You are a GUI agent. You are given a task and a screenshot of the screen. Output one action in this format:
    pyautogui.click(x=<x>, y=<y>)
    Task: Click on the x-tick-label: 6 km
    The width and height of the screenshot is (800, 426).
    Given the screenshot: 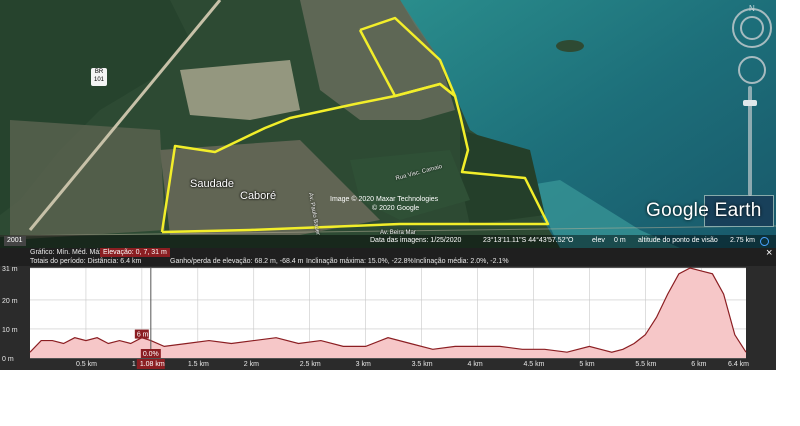 What is the action you would take?
    pyautogui.click(x=698, y=364)
    